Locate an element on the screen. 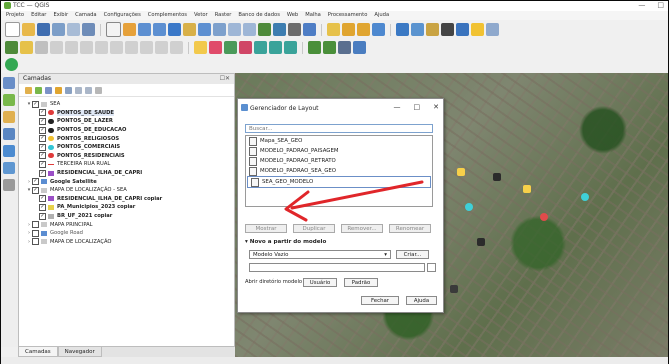 This screenshot has height=364, width=669. layer-row: ✓ RESIDENCIAL_ILHA_DE_CAPRI is located at coordinates (126, 173).